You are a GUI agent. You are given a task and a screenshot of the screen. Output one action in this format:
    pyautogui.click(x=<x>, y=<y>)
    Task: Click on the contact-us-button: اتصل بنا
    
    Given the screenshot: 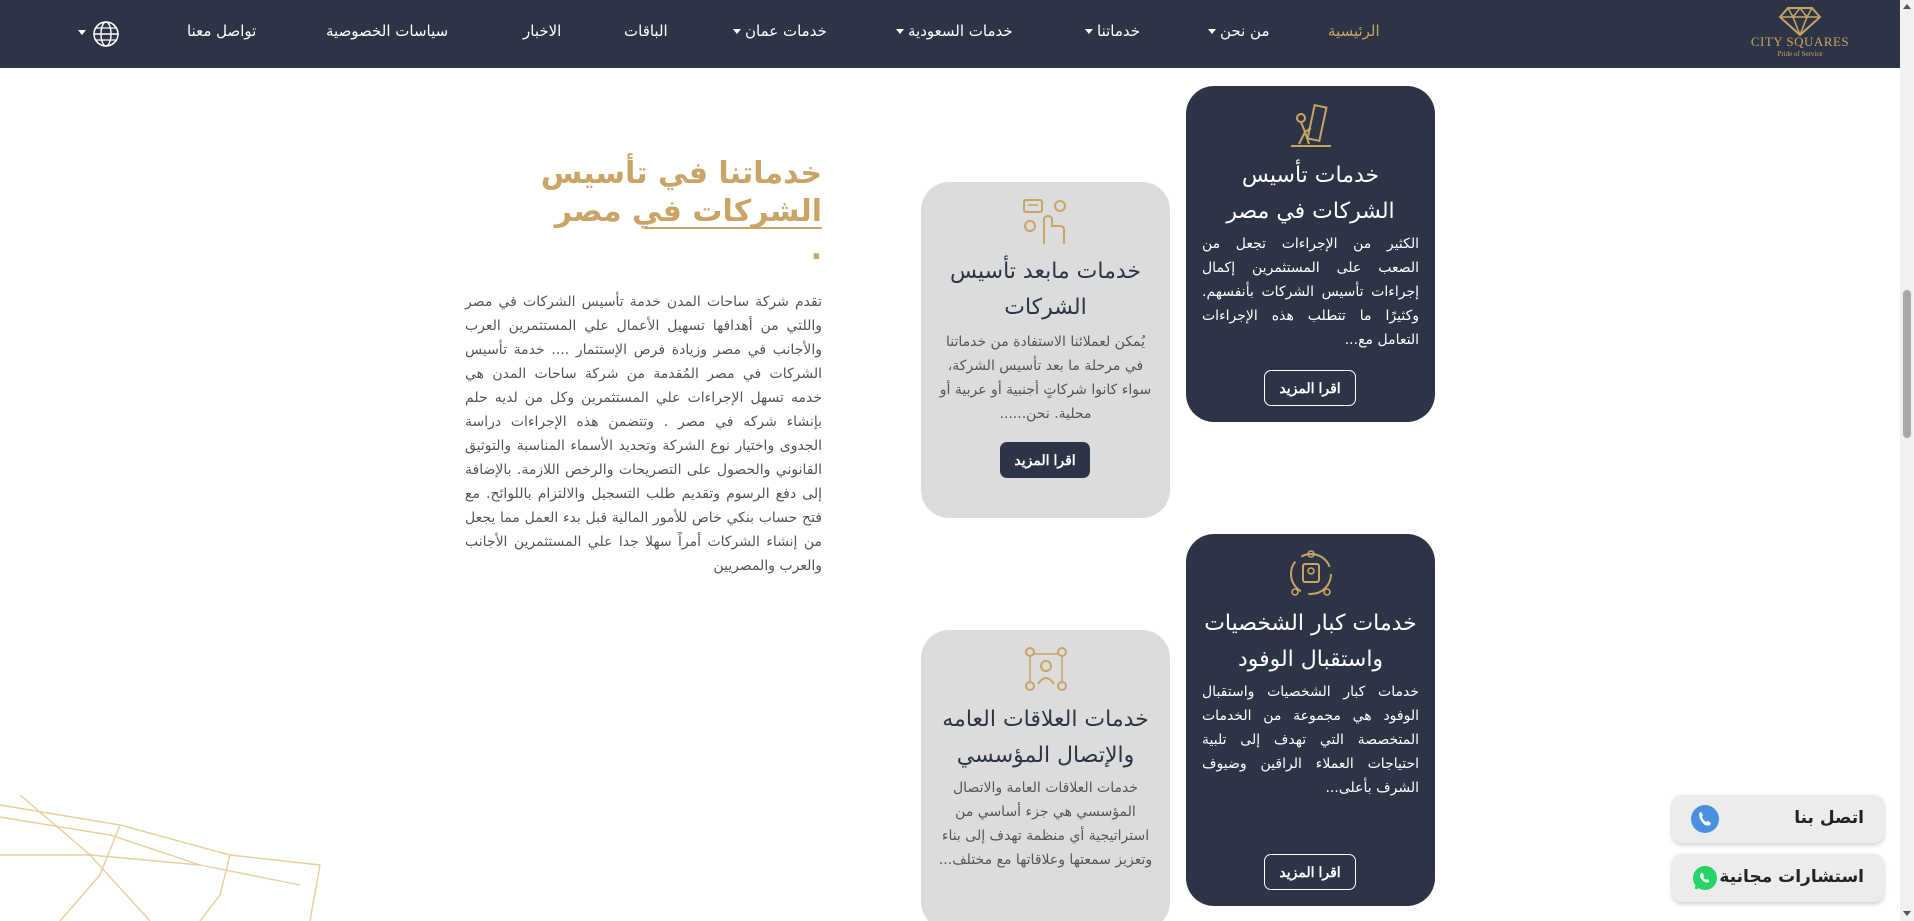 What is the action you would take?
    pyautogui.click(x=1778, y=819)
    